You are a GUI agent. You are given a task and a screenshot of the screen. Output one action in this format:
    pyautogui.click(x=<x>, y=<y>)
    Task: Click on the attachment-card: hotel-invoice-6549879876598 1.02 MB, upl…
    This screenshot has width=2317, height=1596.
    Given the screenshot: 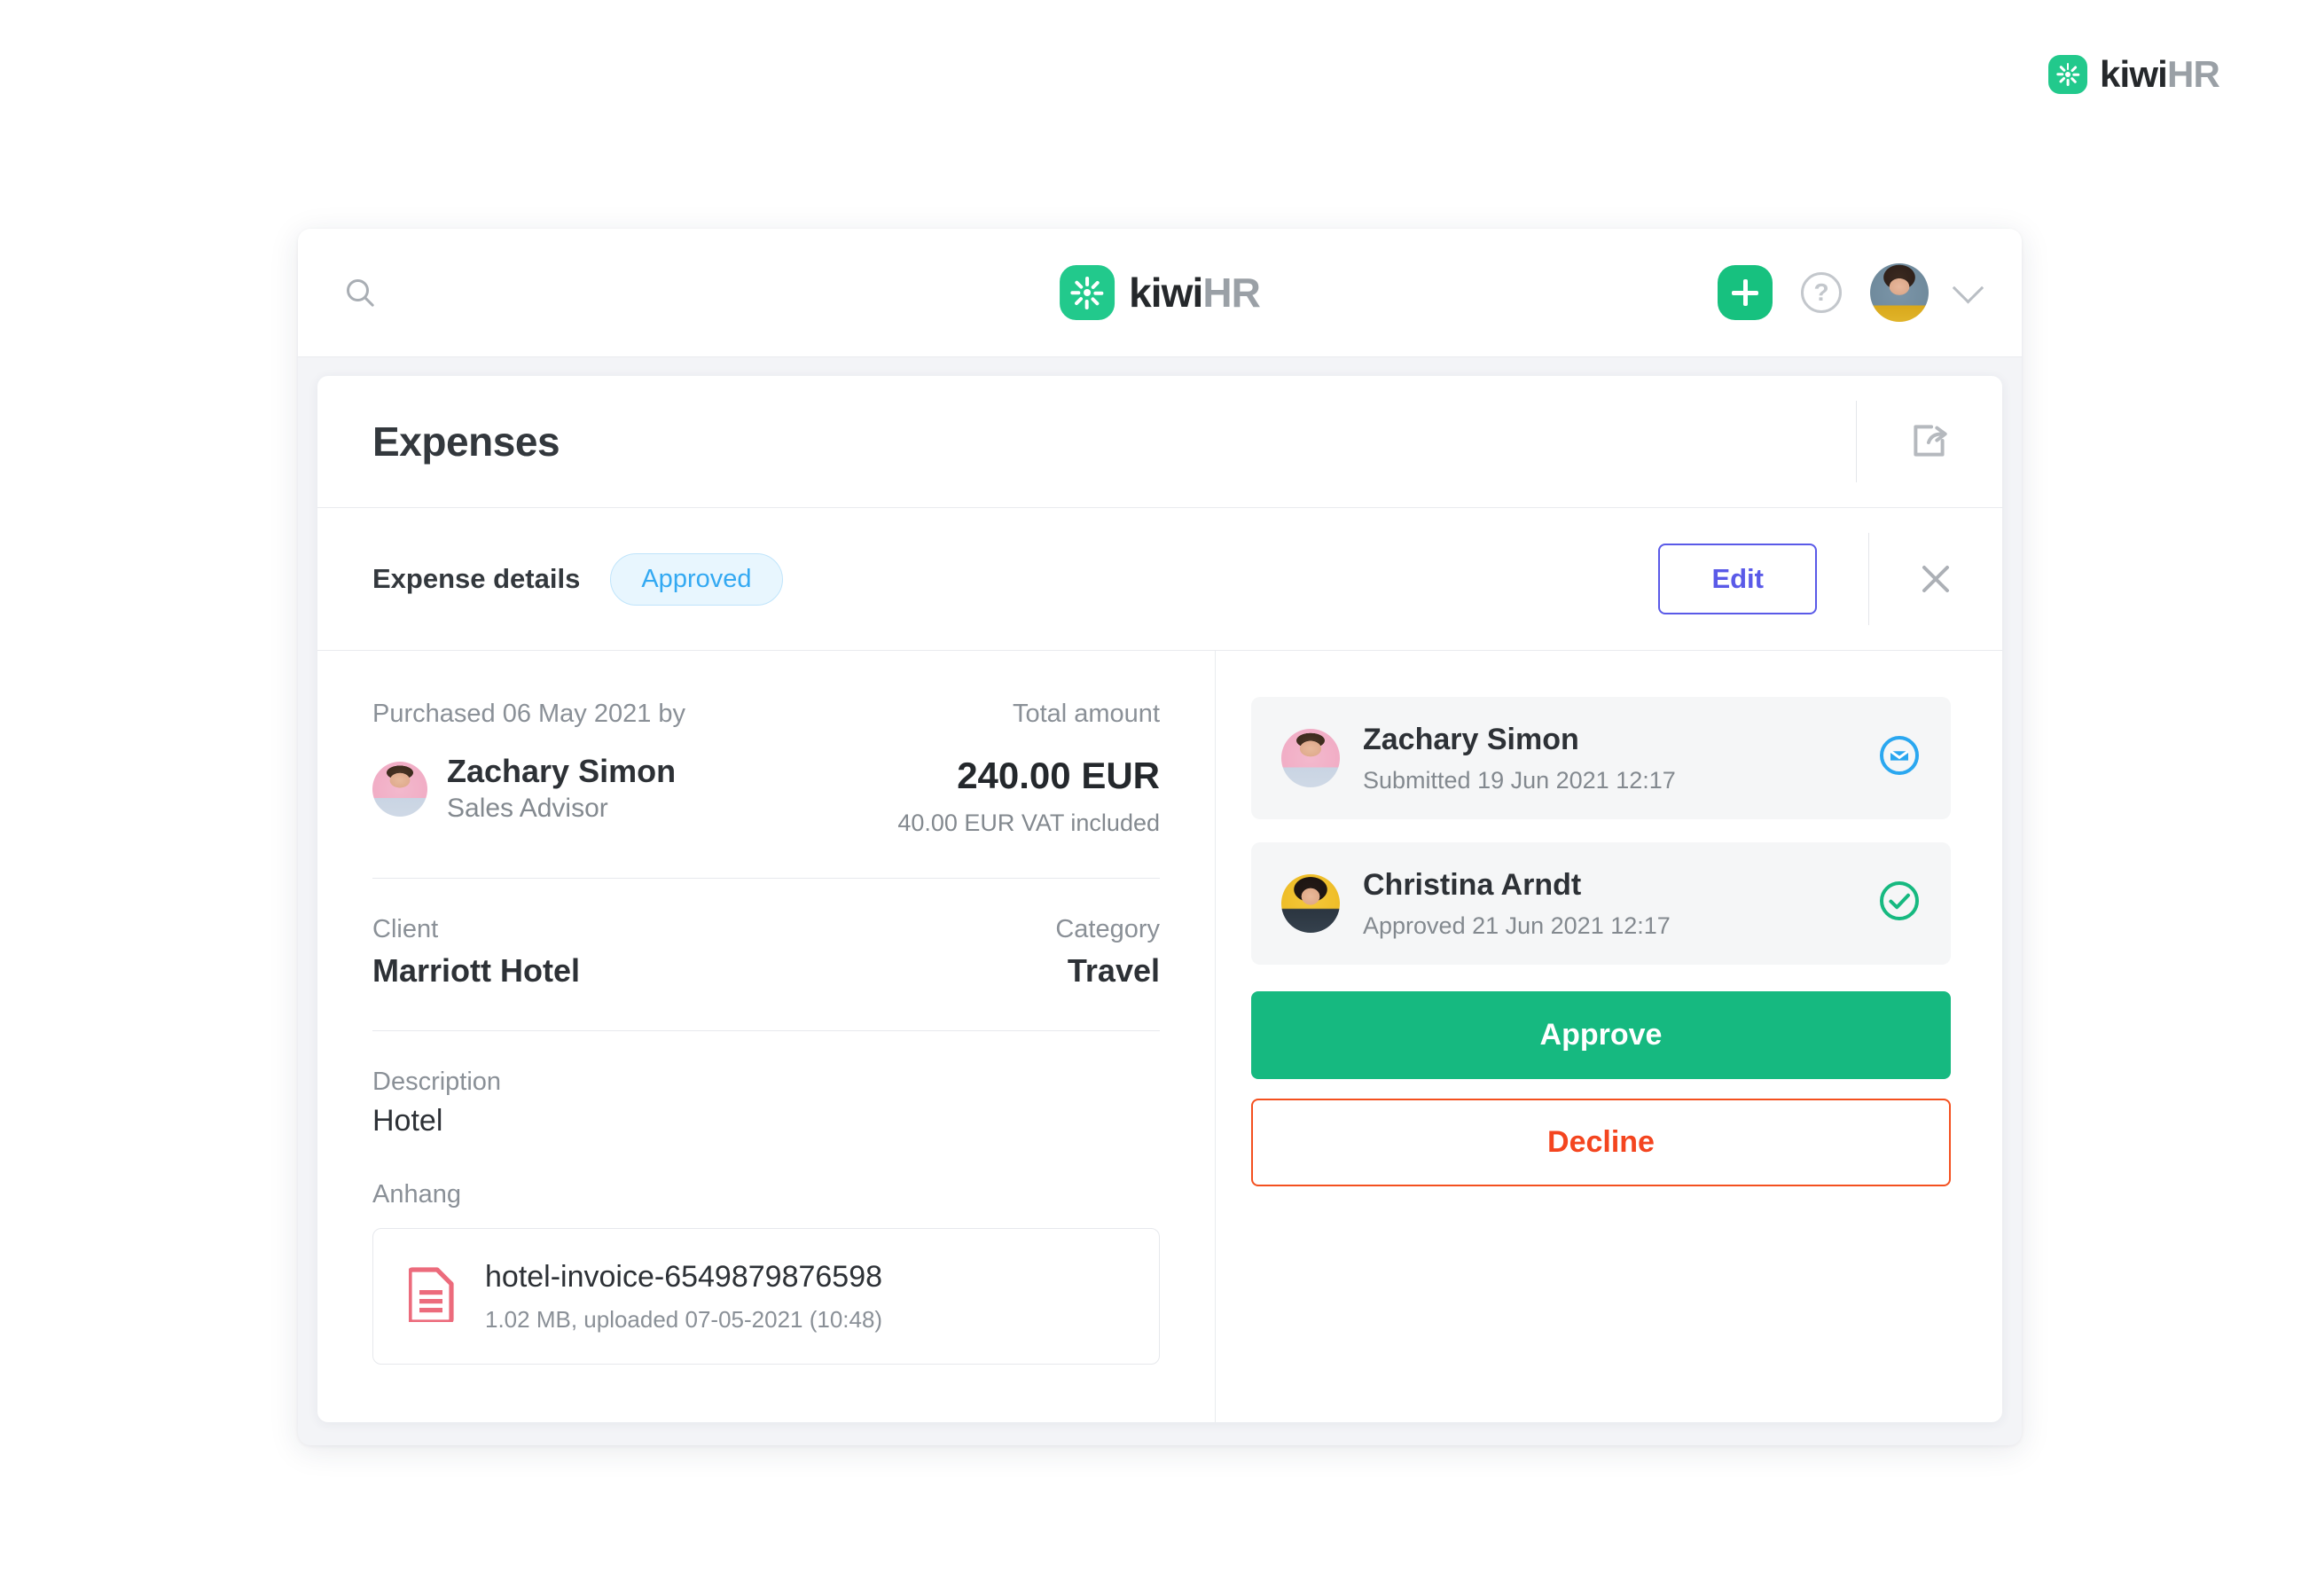 What is the action you would take?
    pyautogui.click(x=766, y=1296)
    